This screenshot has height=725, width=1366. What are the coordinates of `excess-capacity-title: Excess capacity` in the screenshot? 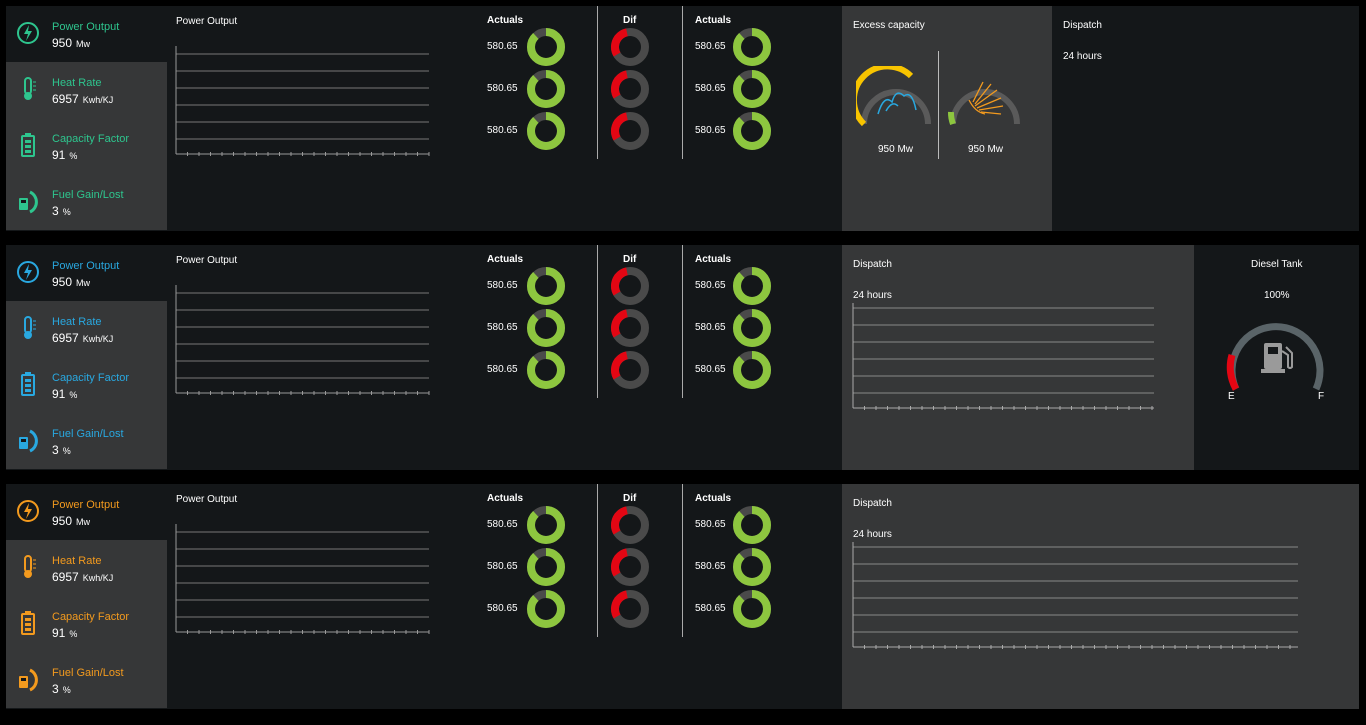 It's located at (889, 25).